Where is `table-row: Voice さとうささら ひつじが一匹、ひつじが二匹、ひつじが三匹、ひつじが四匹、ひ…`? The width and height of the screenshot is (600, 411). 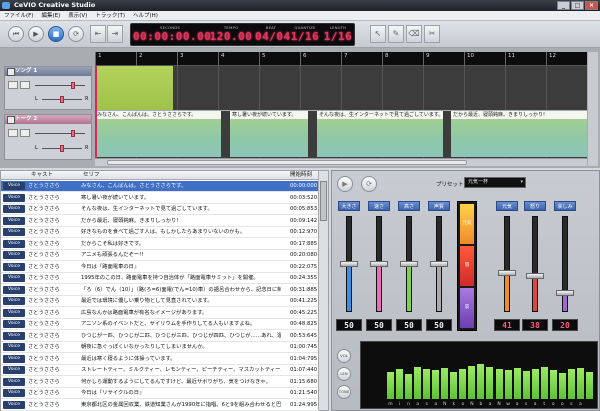
table-row: Voice さとうささら ひつじが一匹、ひつじが二匹、ひつじが三匹、ひつじが四匹、ひ… is located at coordinates (160, 336).